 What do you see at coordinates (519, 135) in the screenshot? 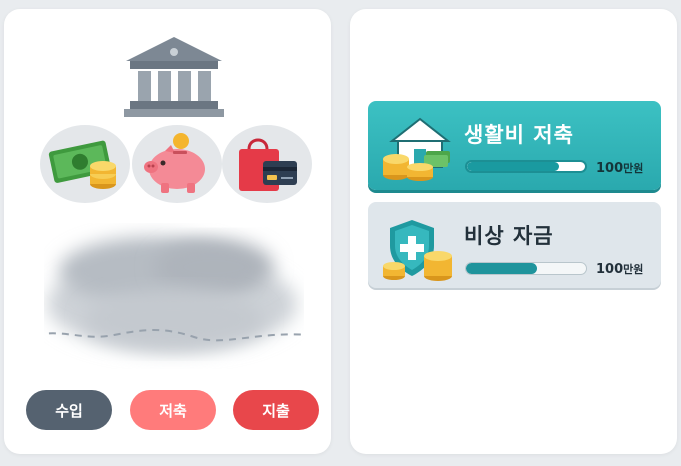
I see `goal-title: 생활비 저축` at bounding box center [519, 135].